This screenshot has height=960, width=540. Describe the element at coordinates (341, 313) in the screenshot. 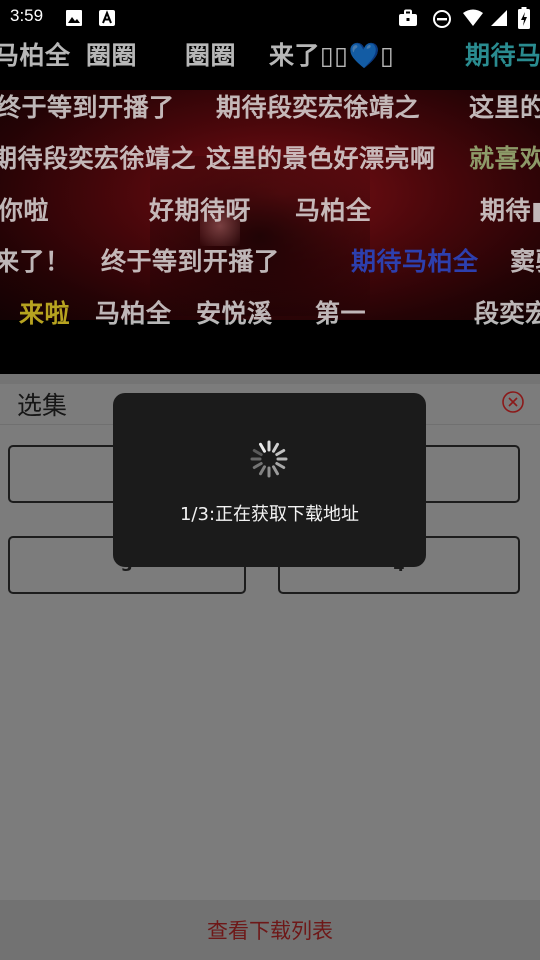

I see `danmaku-comment: 第一` at that location.